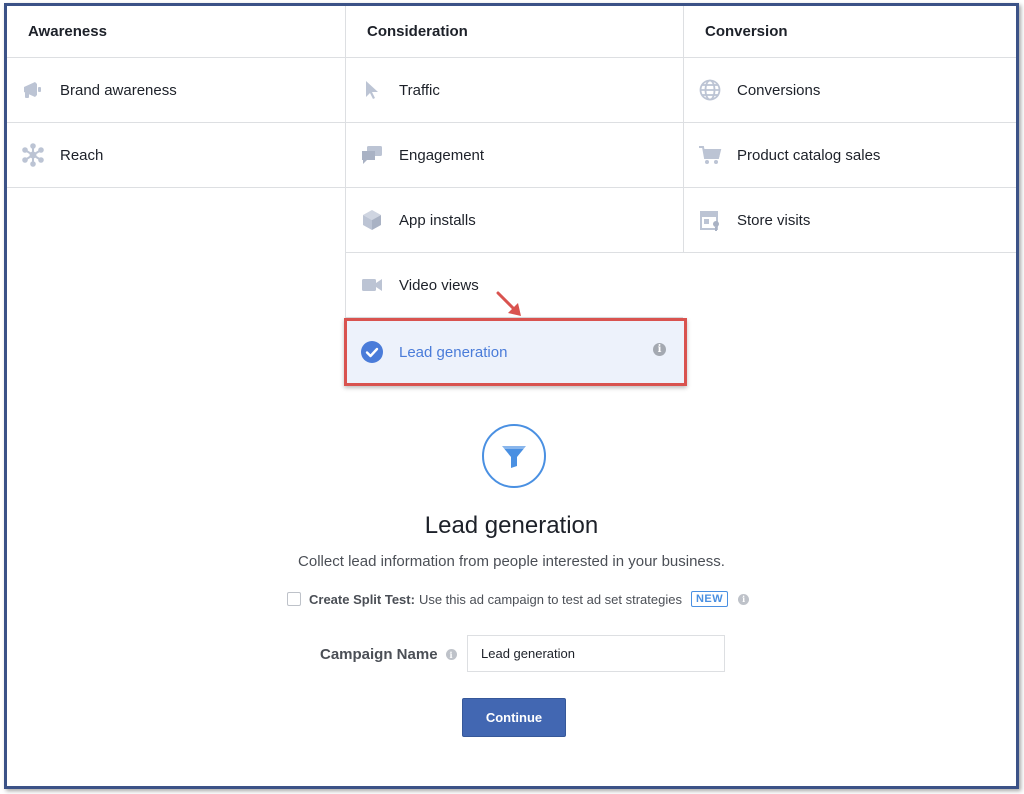  I want to click on chat-bubbles-icon, so click(372, 155).